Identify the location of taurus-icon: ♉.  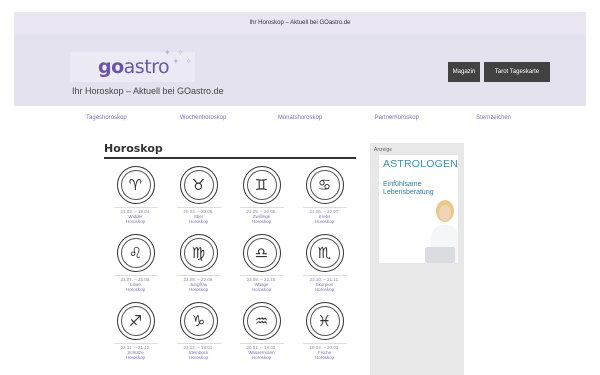
(198, 185).